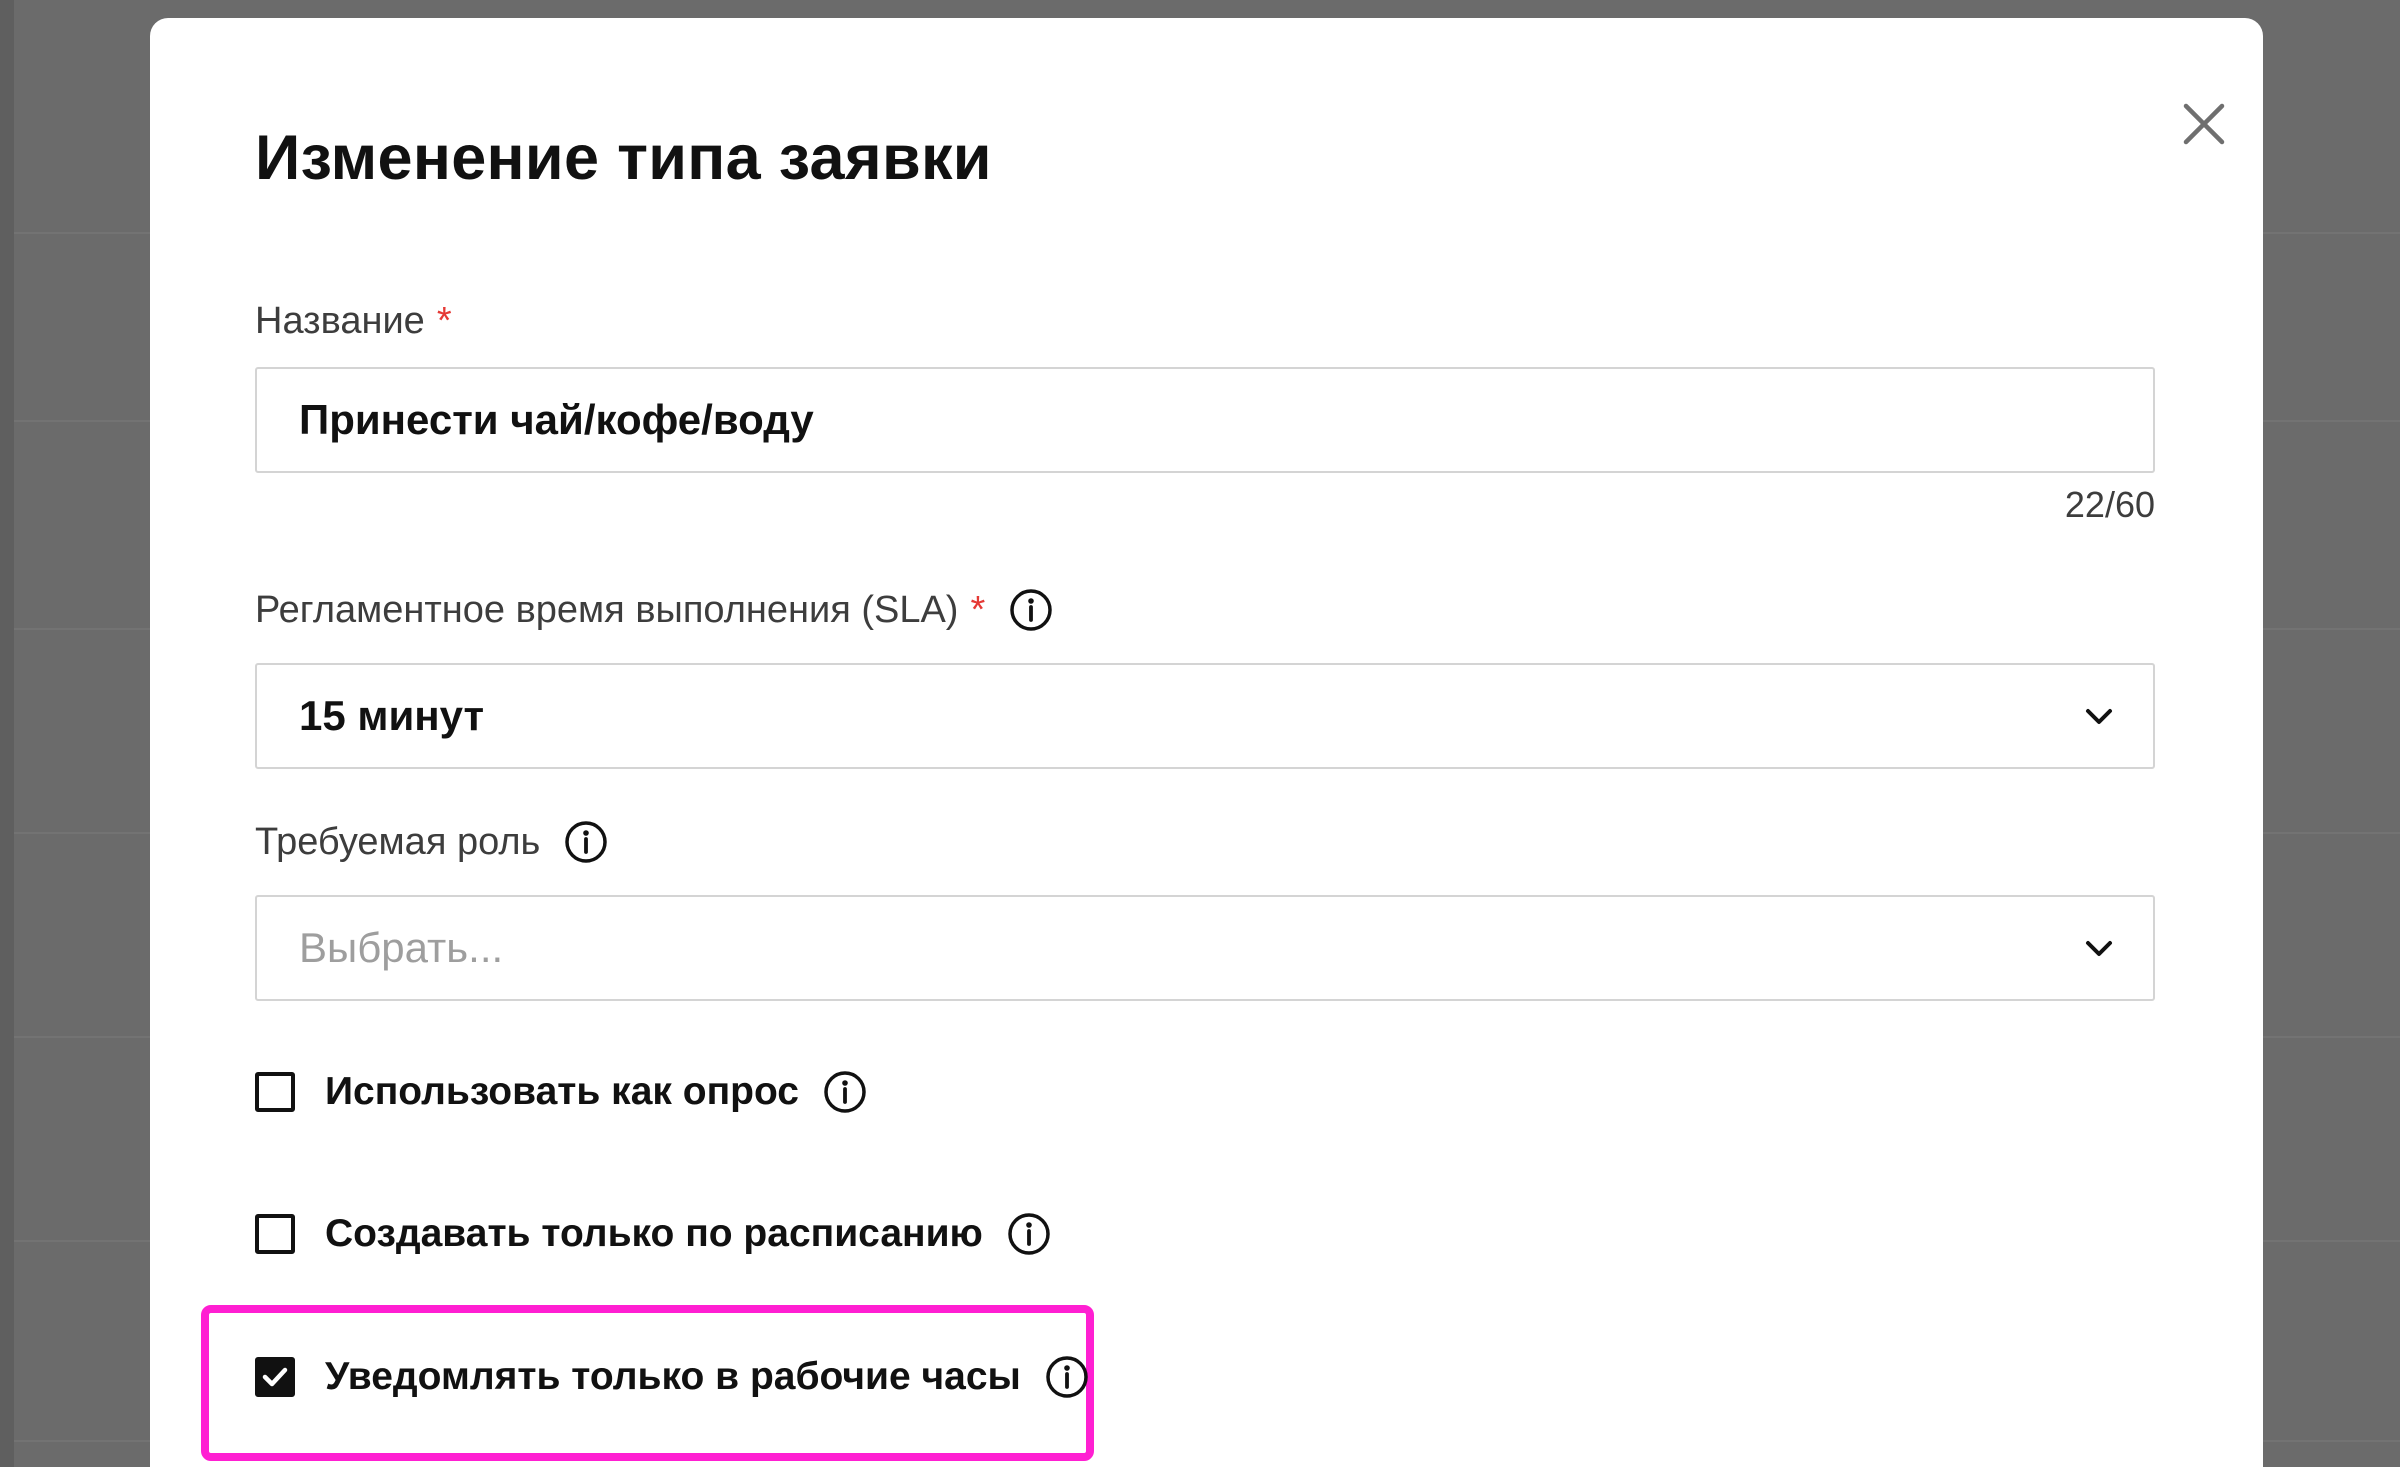 This screenshot has height=1467, width=2400. I want to click on checkmark-icon, so click(275, 1377).